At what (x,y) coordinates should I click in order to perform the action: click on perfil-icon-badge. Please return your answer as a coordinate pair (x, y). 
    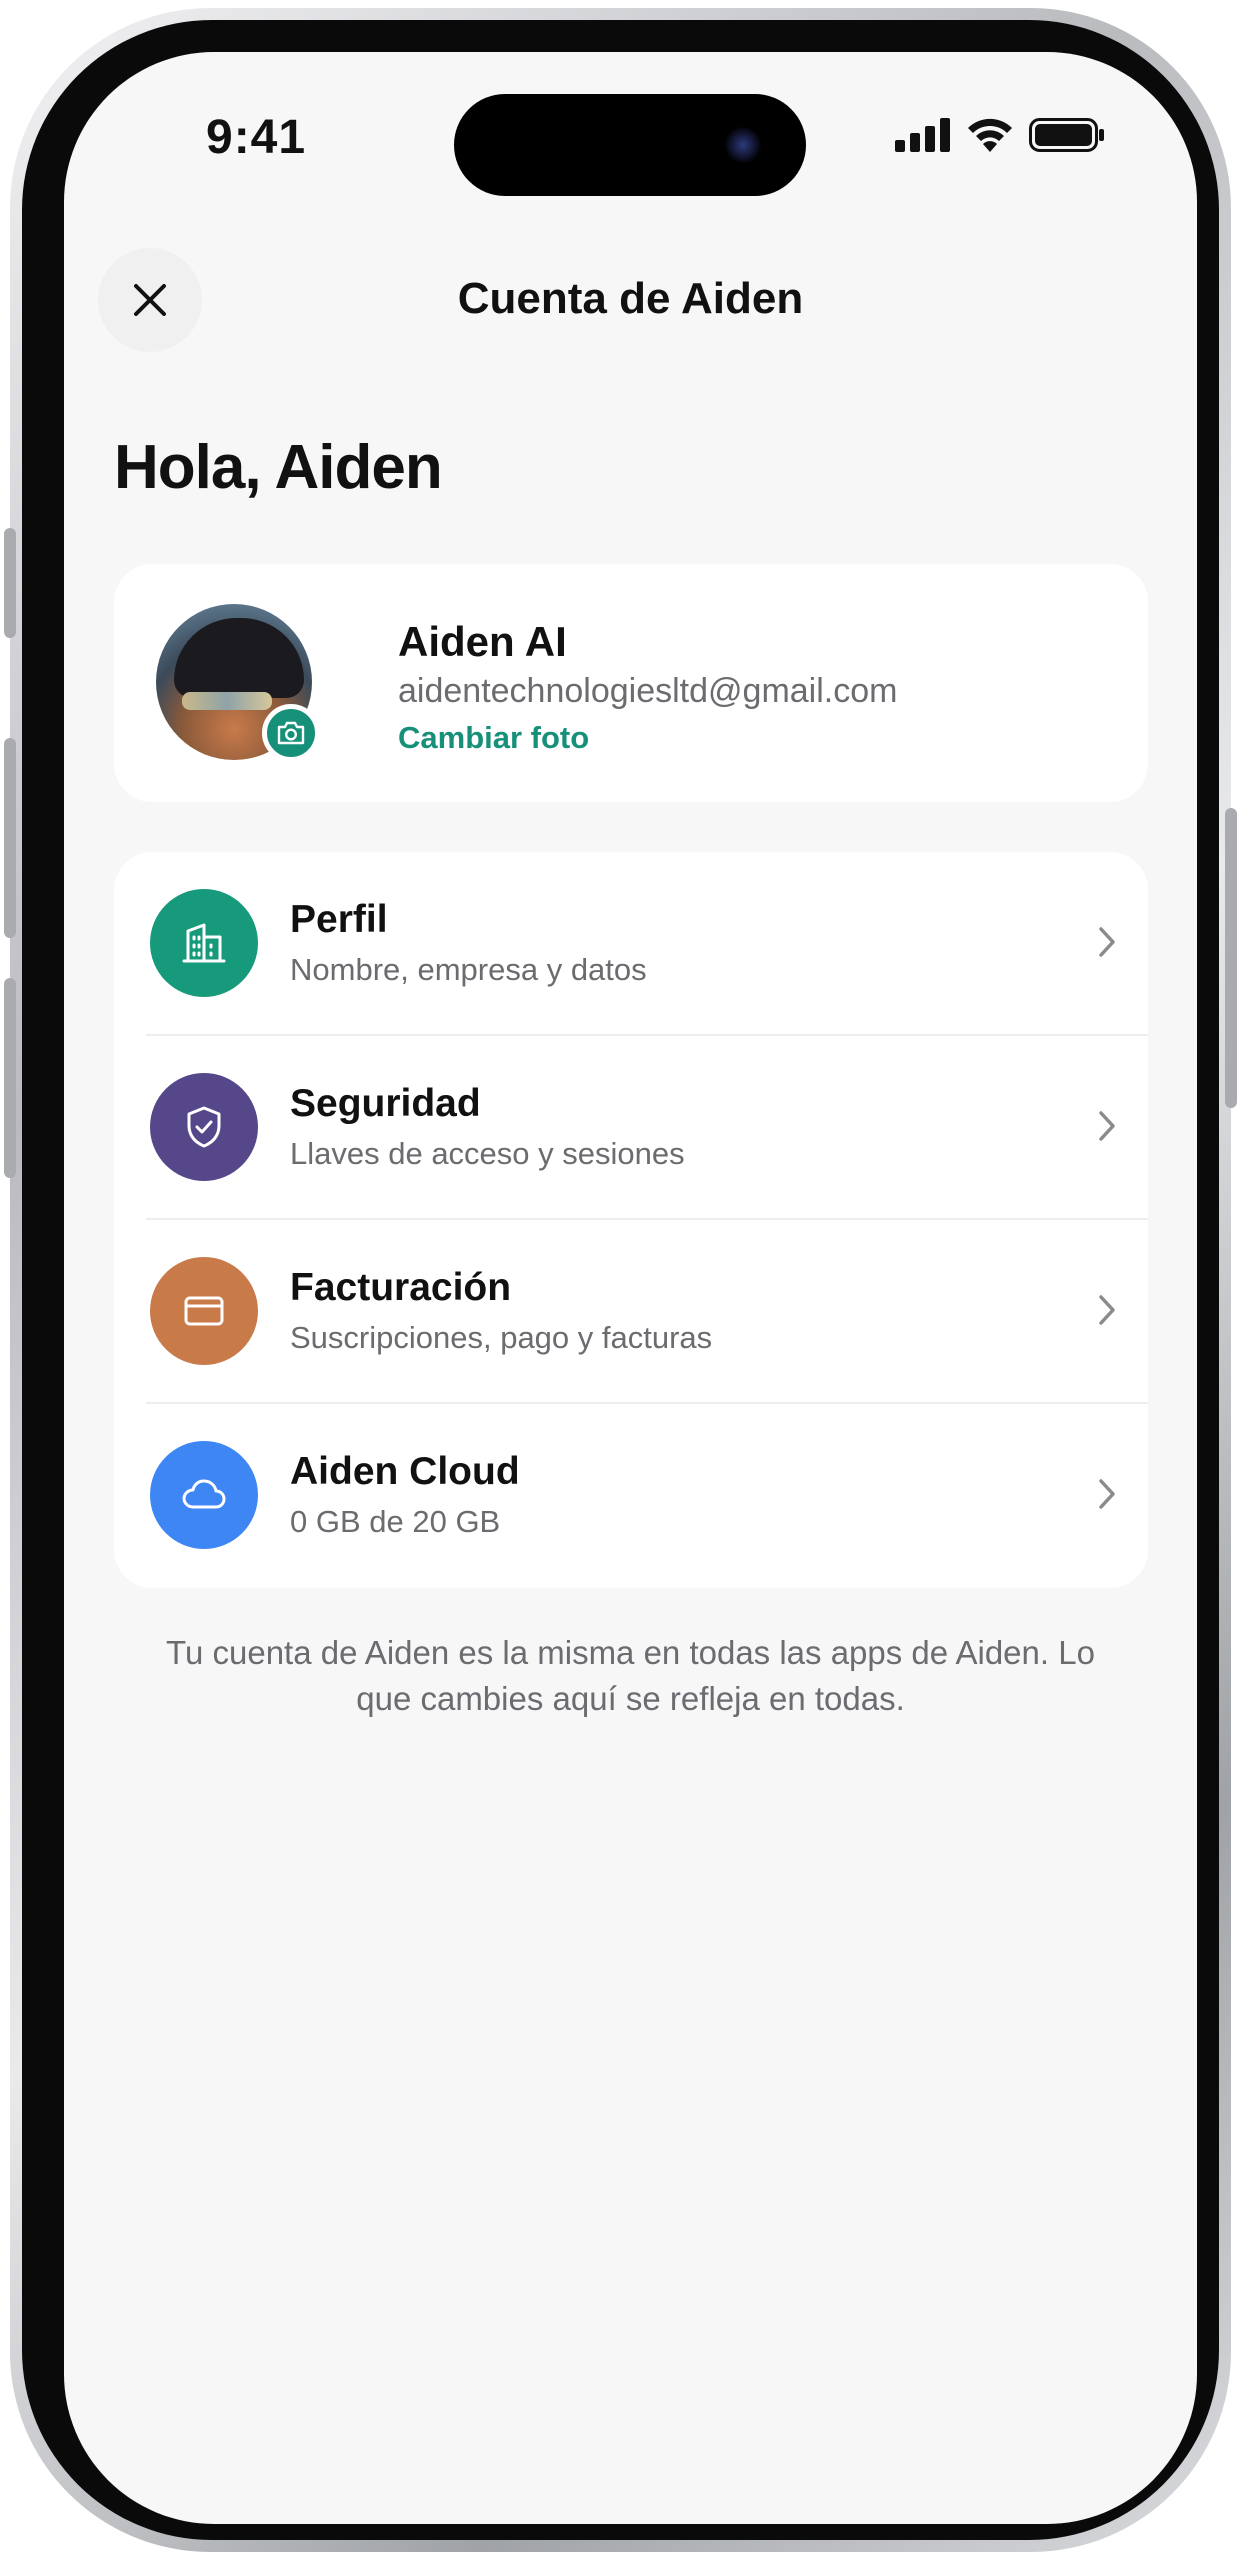
    Looking at the image, I should click on (204, 943).